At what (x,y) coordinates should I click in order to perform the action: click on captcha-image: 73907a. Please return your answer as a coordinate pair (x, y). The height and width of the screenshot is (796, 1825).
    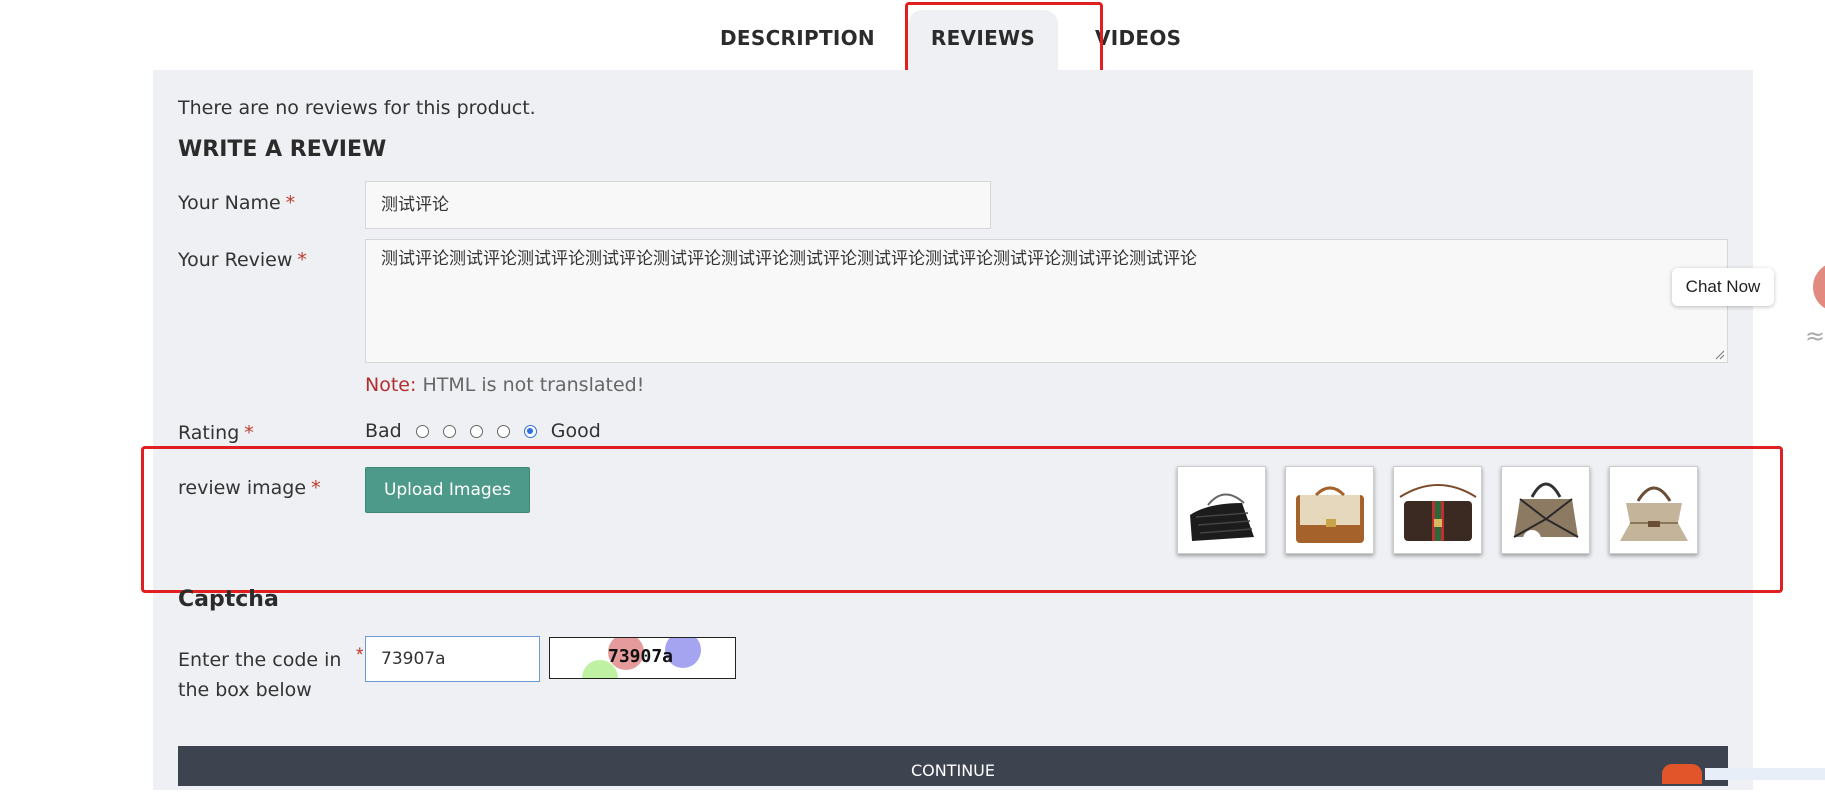
    Looking at the image, I should click on (642, 658).